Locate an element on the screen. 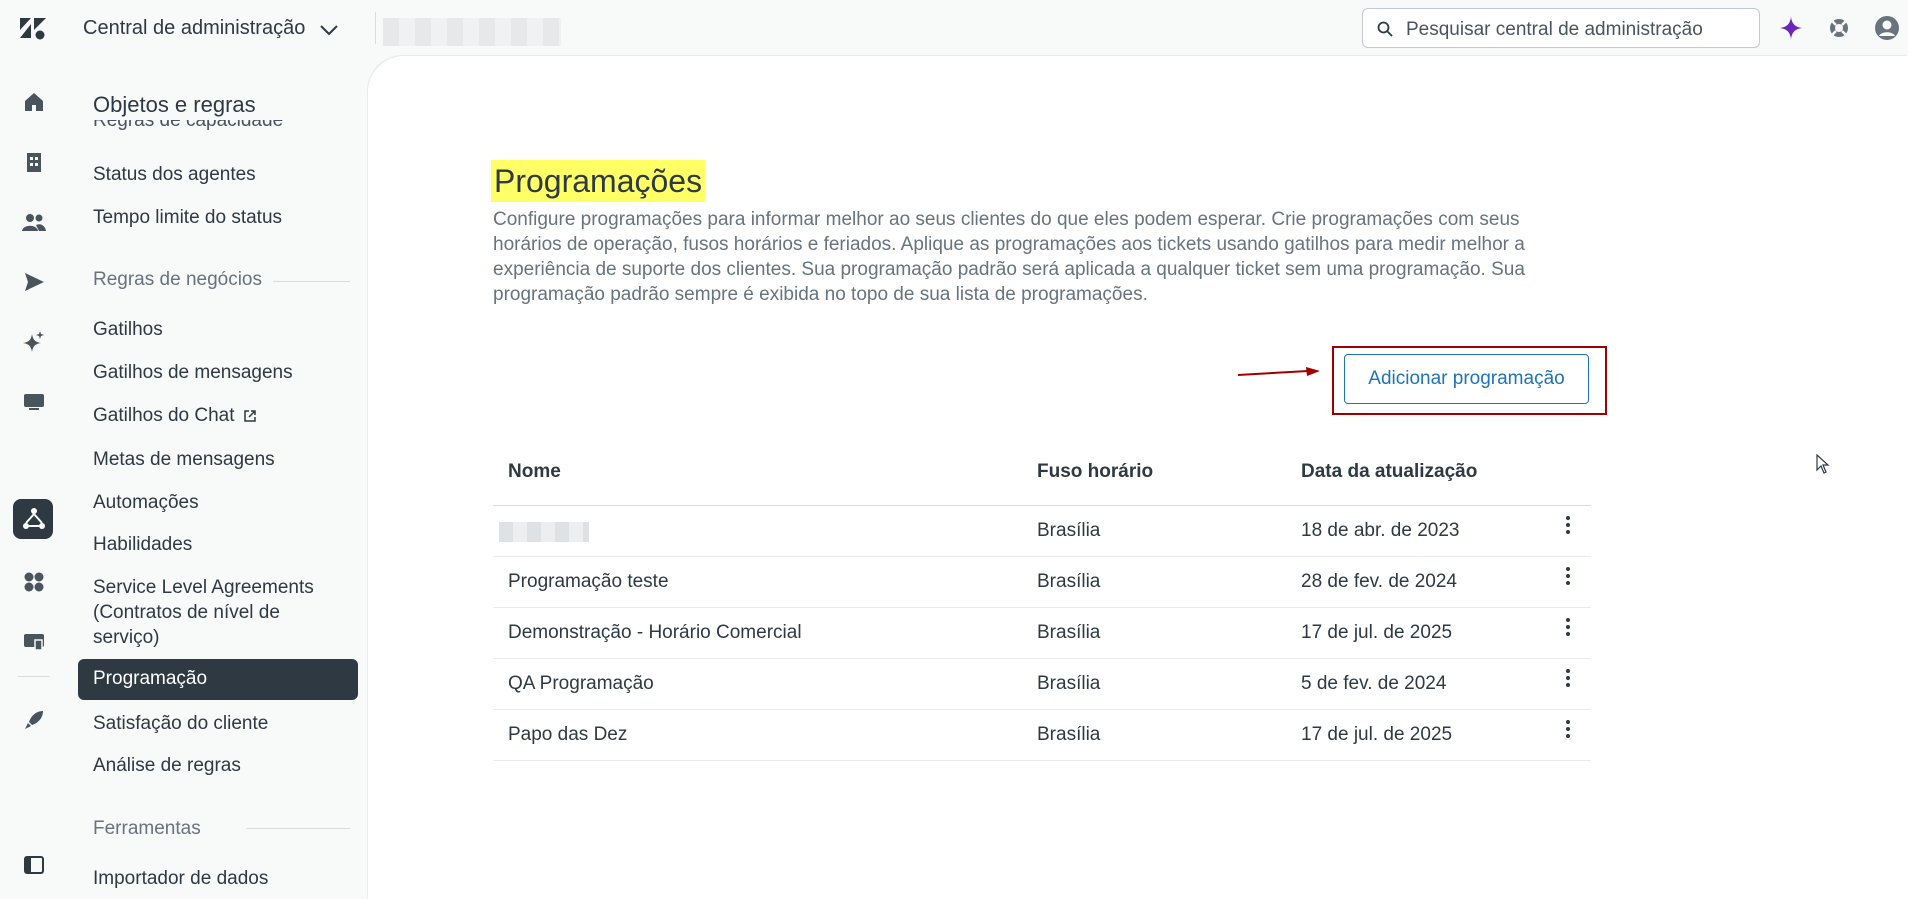  add-schedule-button: Adicionar programação is located at coordinates (1466, 379).